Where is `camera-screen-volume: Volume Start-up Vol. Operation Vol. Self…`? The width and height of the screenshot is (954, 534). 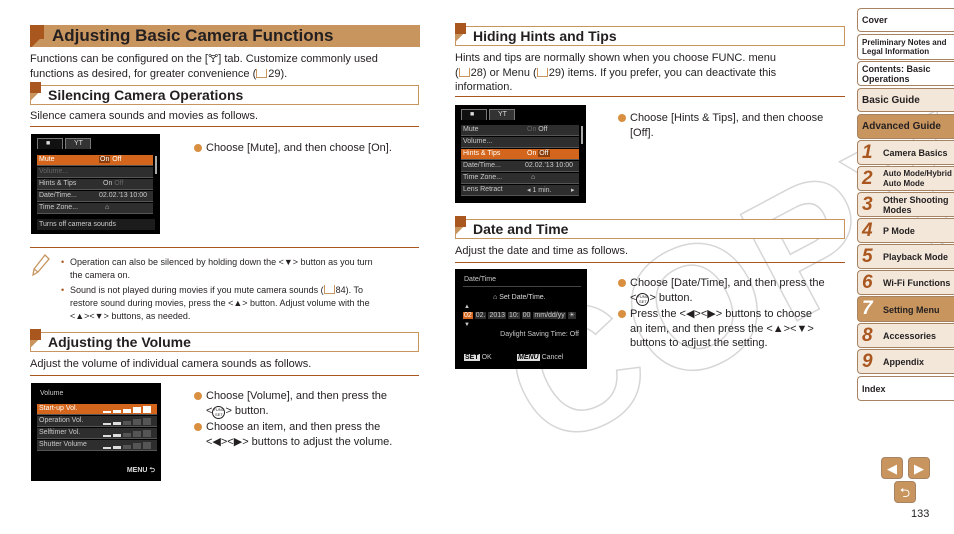
camera-screen-volume: Volume Start-up Vol. Operation Vol. Self… is located at coordinates (96, 432).